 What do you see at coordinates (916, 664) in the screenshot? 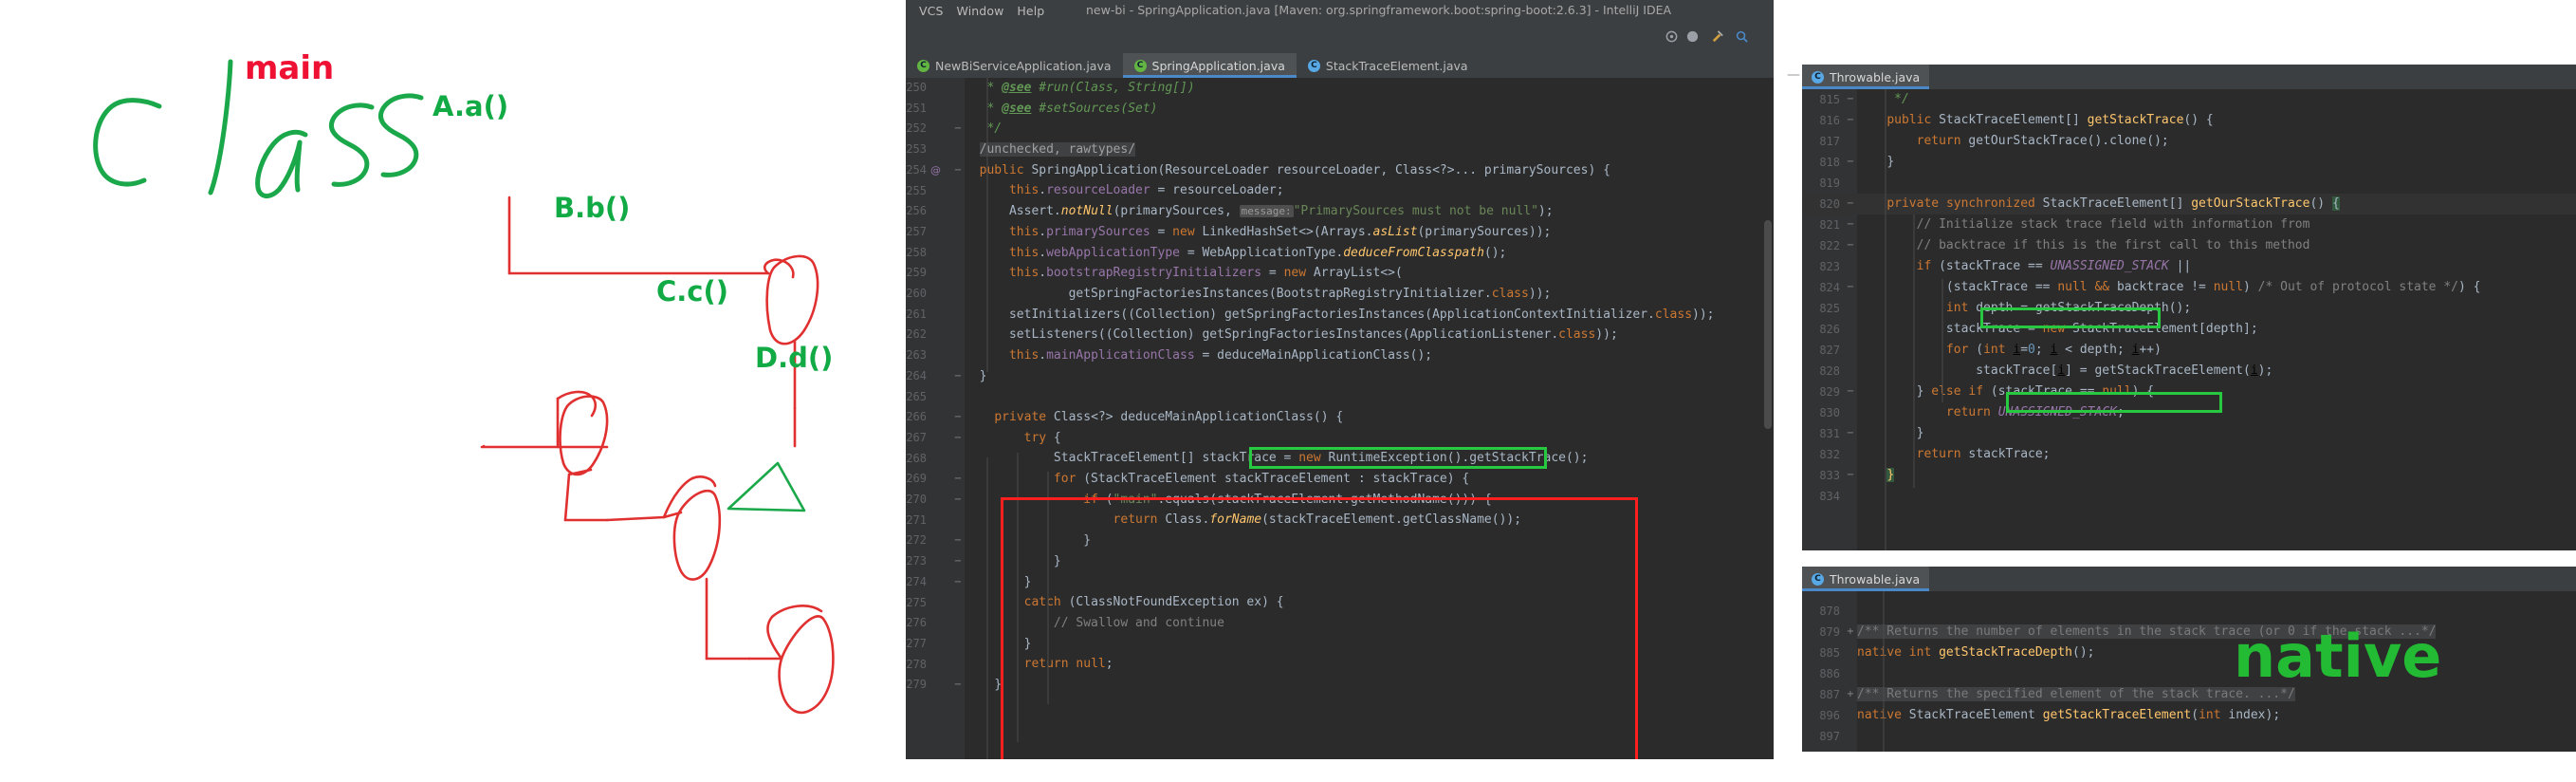
I see `line-number: 278` at bounding box center [916, 664].